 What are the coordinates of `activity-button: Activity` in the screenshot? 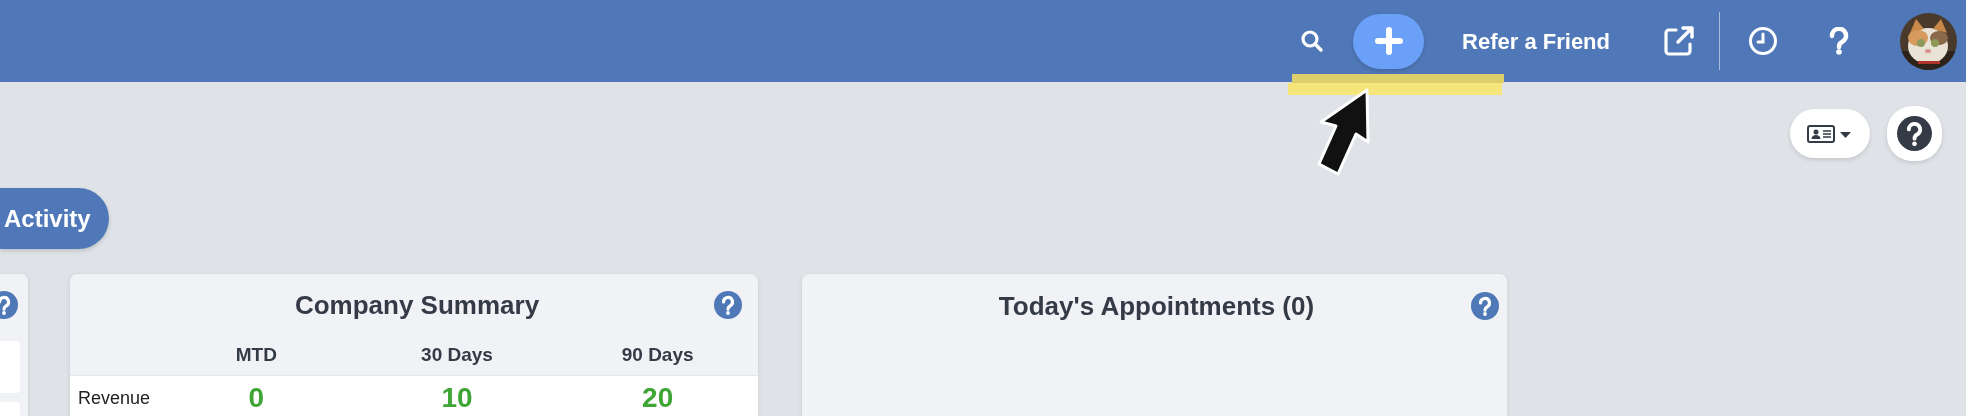 It's located at (54, 218).